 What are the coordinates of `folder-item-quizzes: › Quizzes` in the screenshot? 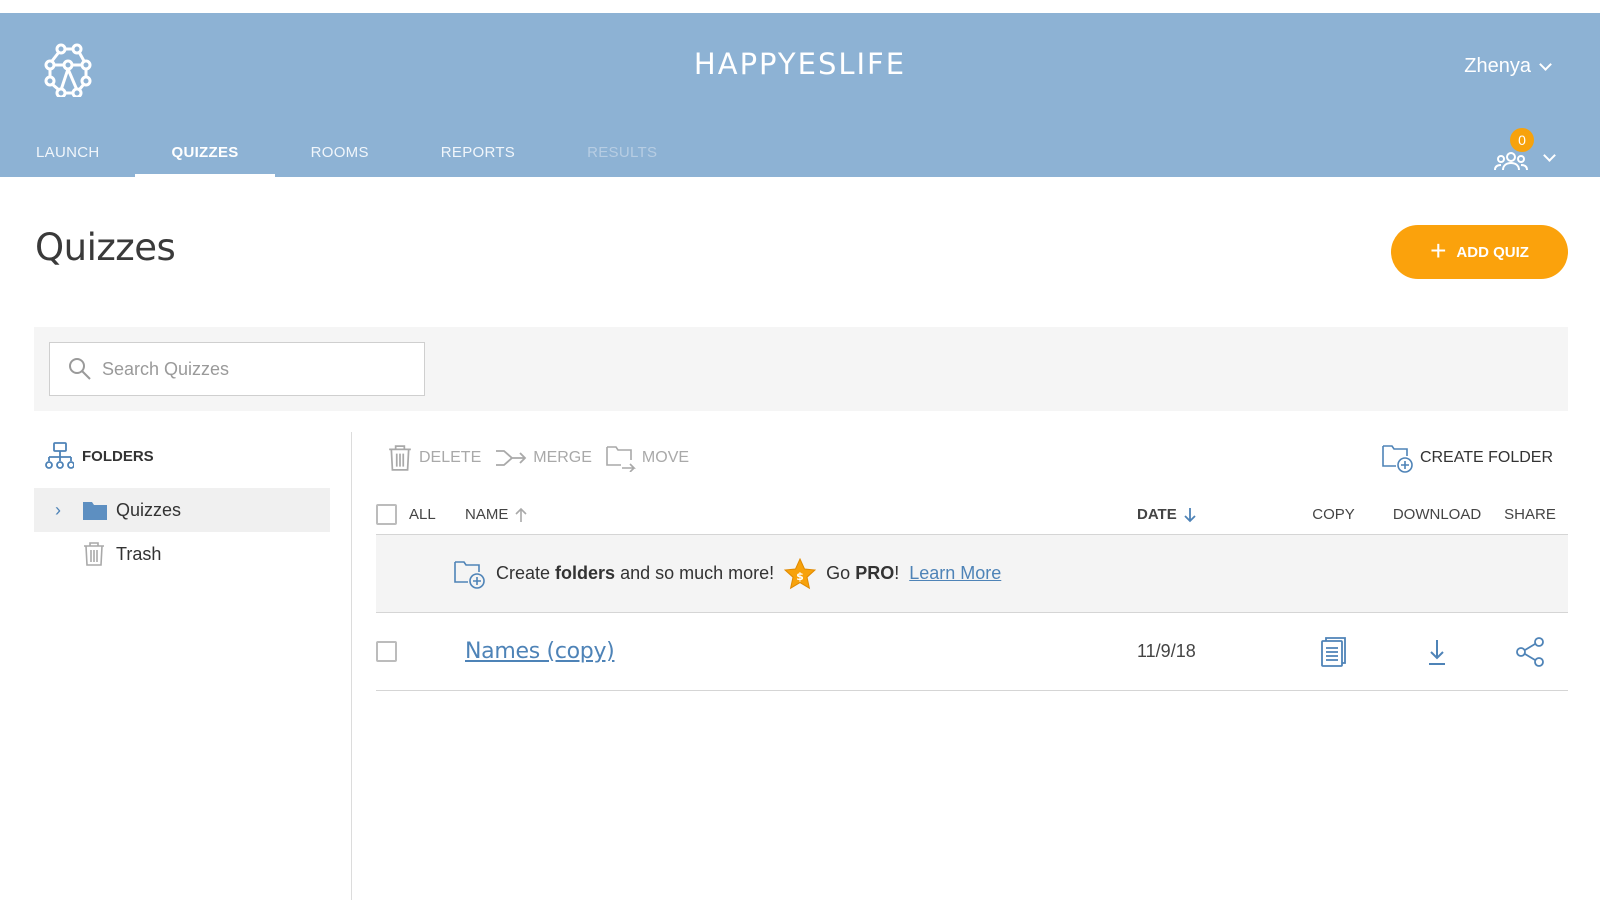 It's located at (182, 510).